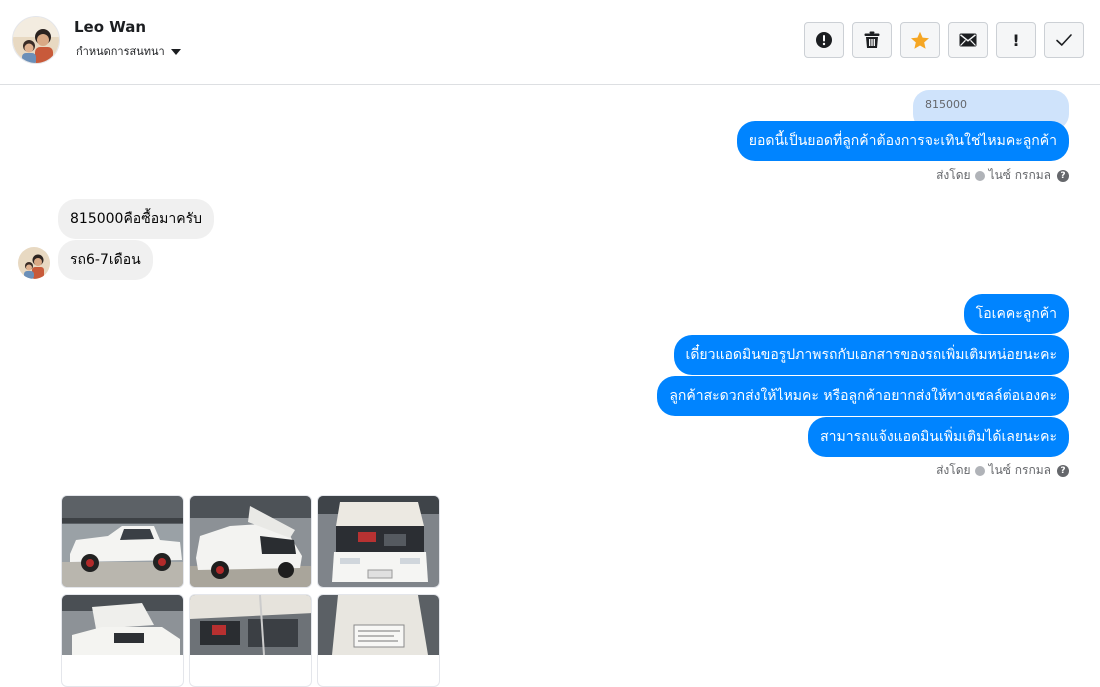  I want to click on caret-down-icon, so click(175, 51).